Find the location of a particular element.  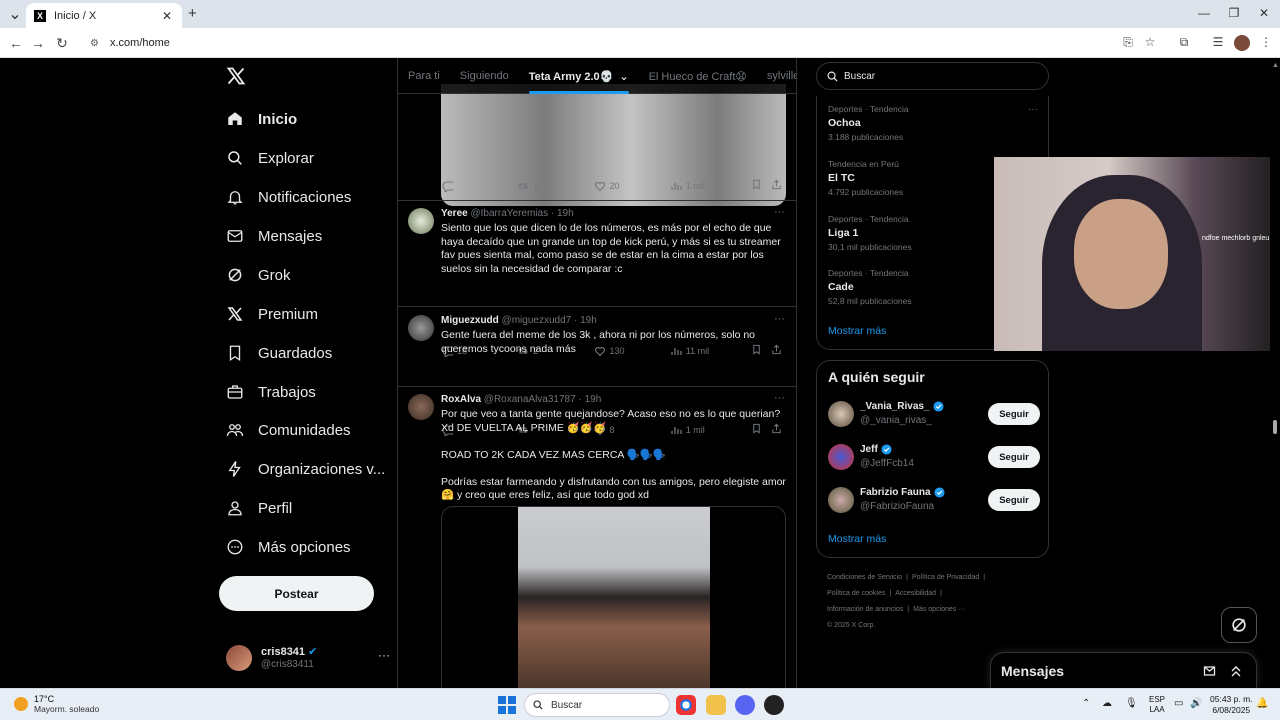

network-icon: ▭ is located at coordinates (1178, 703).